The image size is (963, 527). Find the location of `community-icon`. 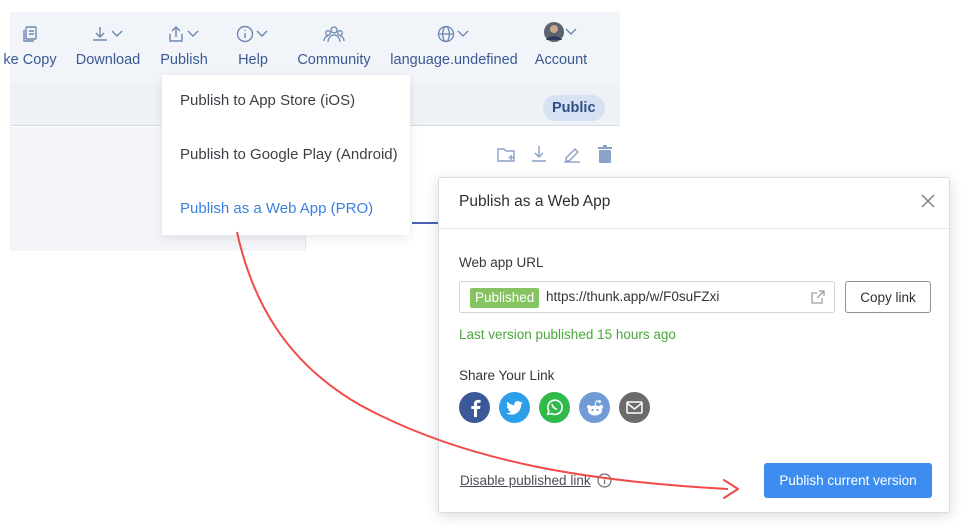

community-icon is located at coordinates (334, 34).